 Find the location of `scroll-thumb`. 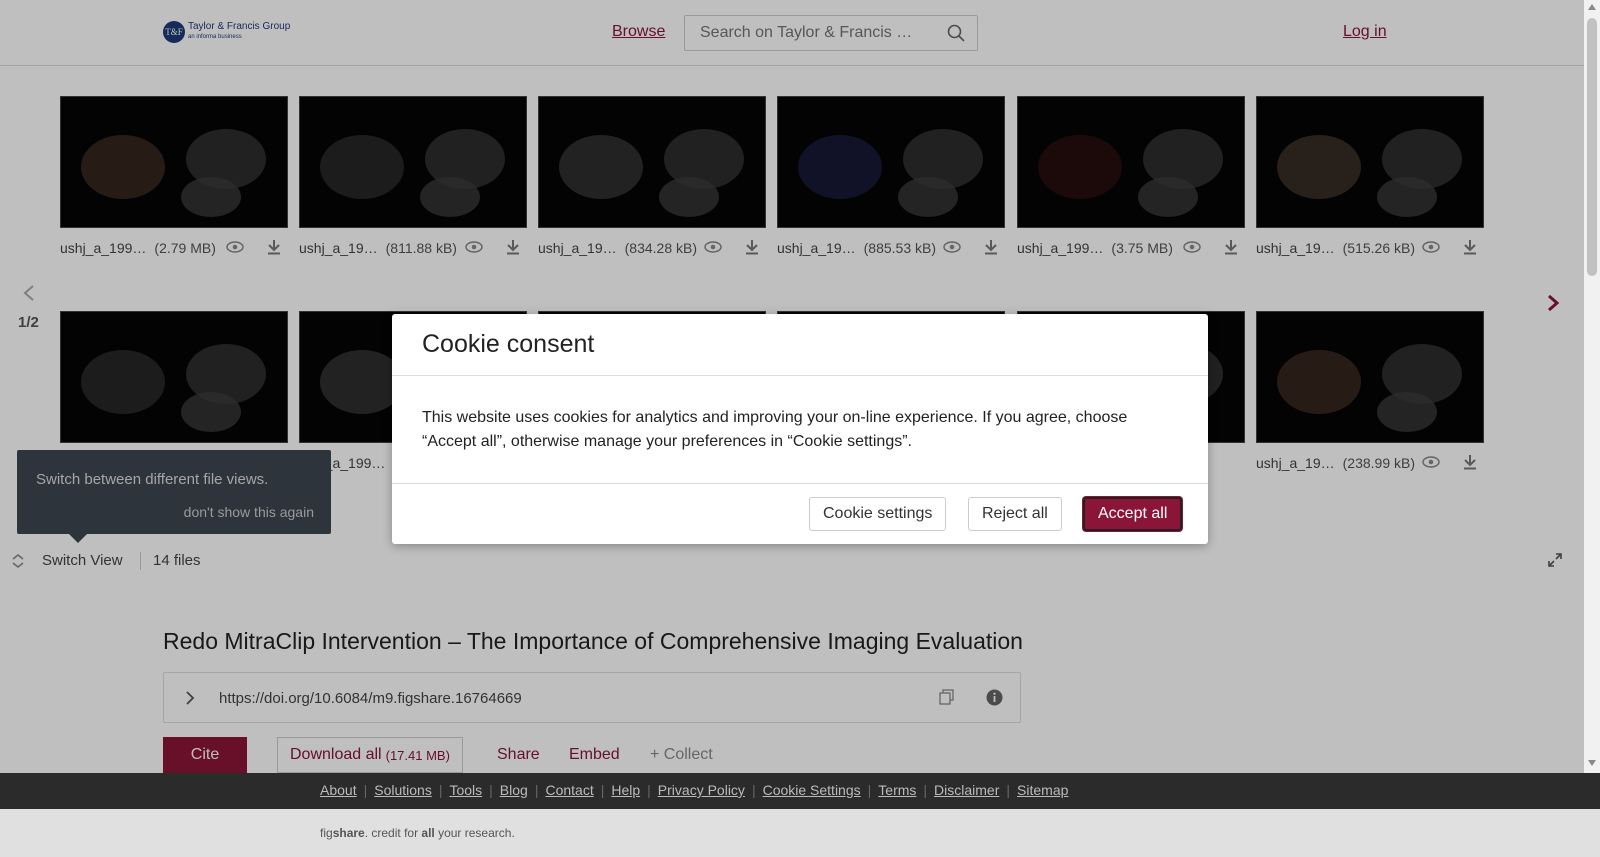

scroll-thumb is located at coordinates (1592, 147).